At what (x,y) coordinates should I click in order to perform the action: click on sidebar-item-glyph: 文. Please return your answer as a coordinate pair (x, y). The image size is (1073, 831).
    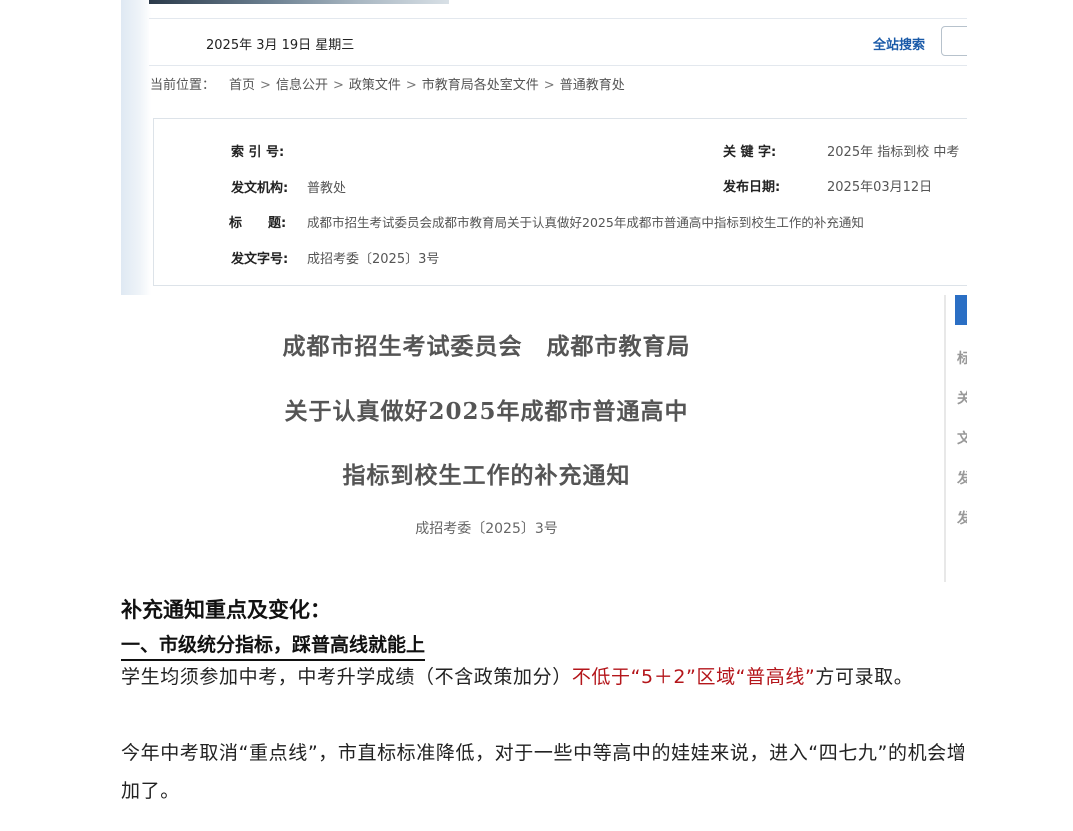
    Looking at the image, I should click on (962, 439).